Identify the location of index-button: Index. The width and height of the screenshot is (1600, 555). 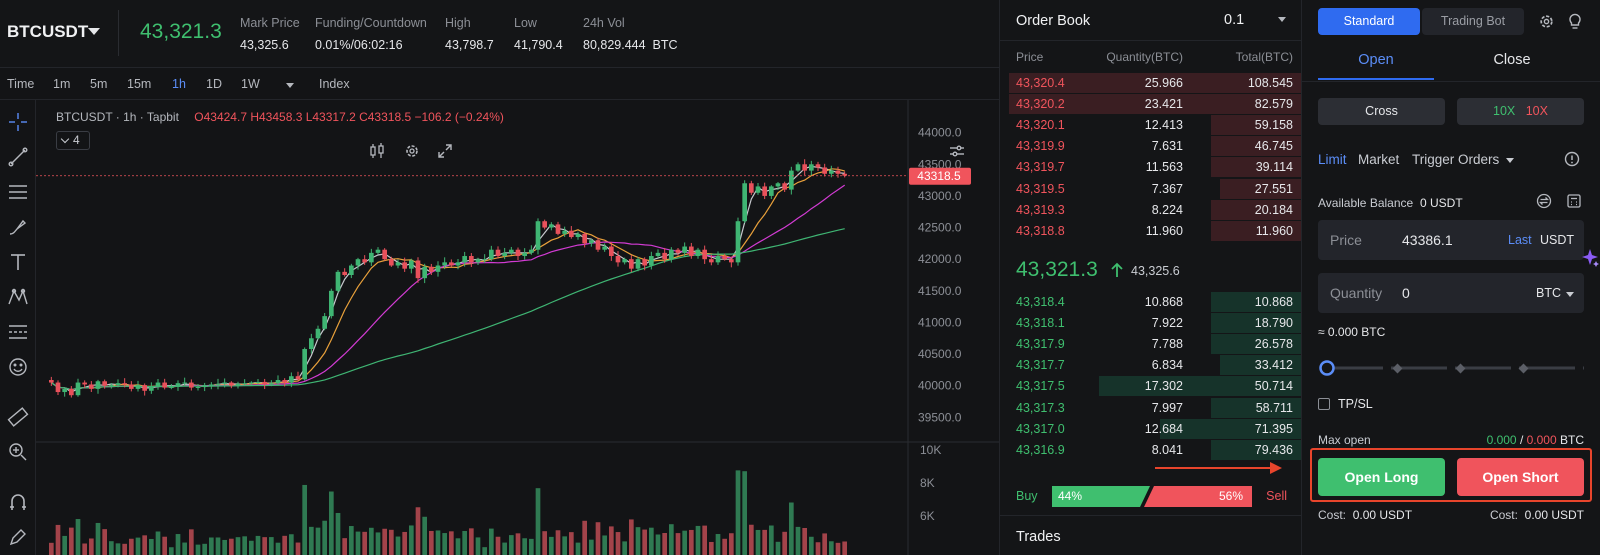
(334, 84).